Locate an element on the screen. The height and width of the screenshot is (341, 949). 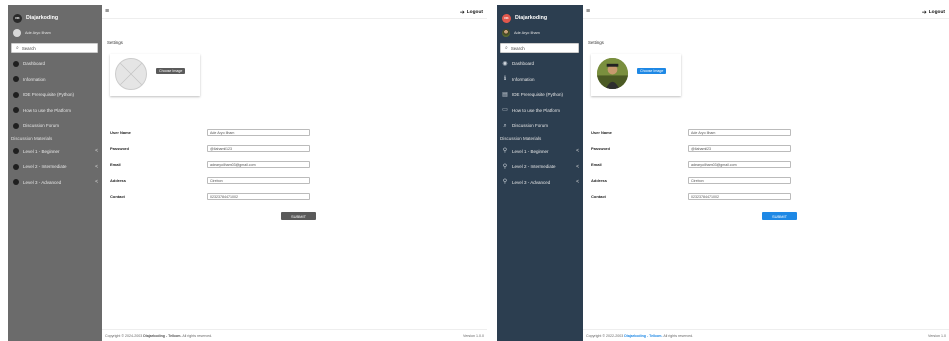
form-row-password: Password @Ilahamil23 is located at coordinates (696, 153).